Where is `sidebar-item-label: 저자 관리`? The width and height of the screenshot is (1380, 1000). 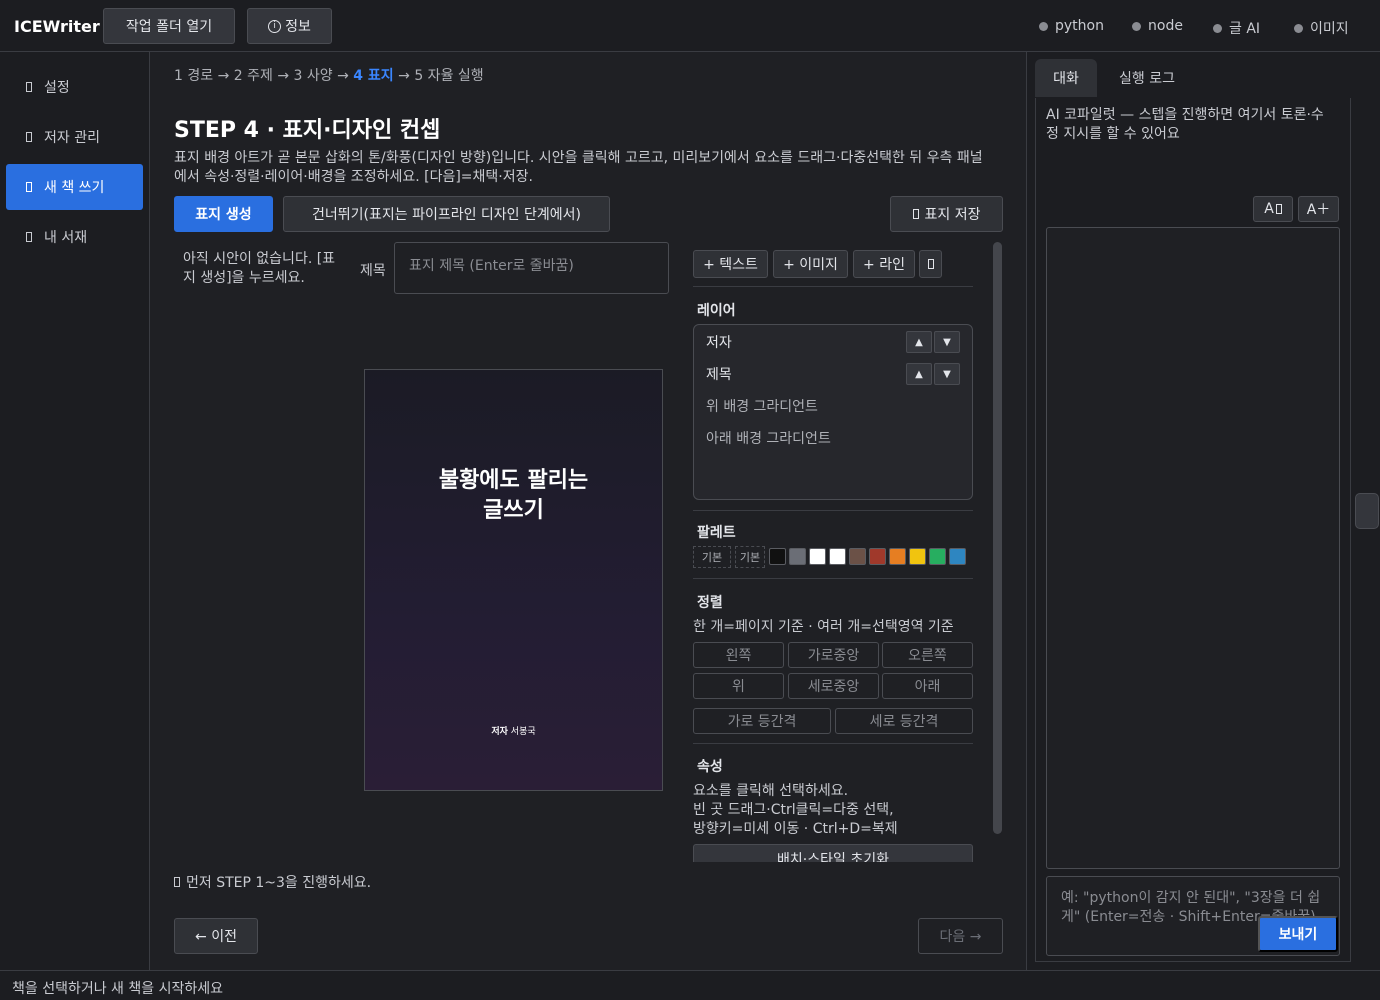
sidebar-item-label: 저자 관리 is located at coordinates (72, 138).